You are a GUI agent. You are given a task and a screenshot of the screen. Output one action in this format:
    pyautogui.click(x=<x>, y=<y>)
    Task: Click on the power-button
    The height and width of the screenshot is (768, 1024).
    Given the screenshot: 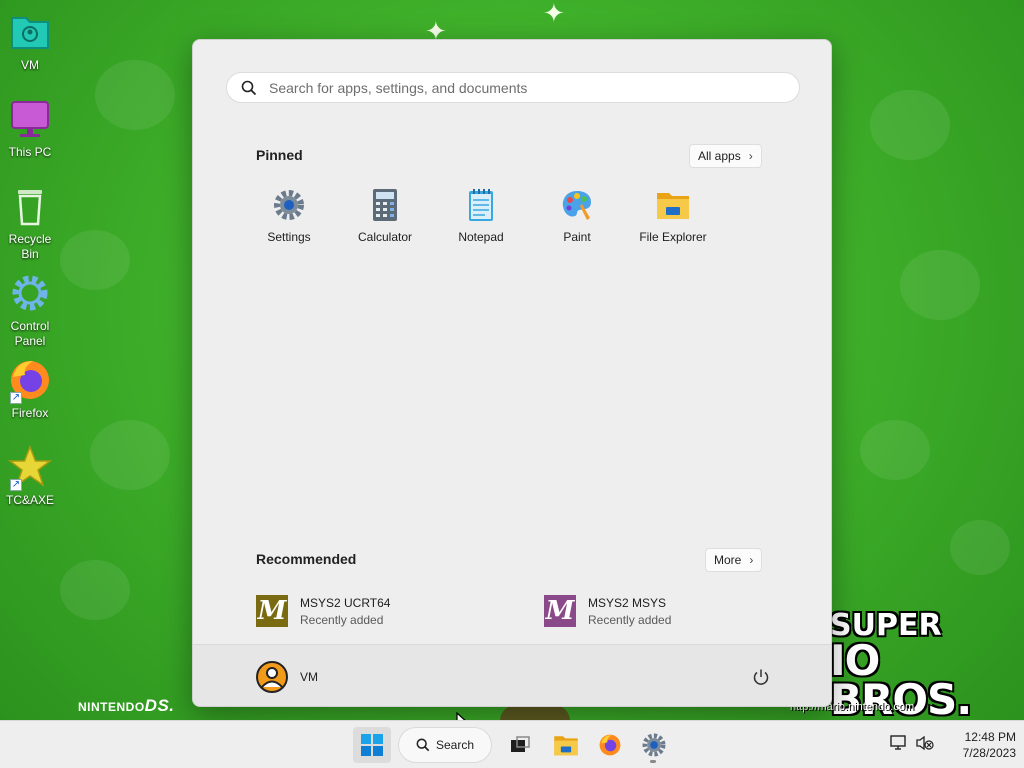 What is the action you would take?
    pyautogui.click(x=761, y=677)
    